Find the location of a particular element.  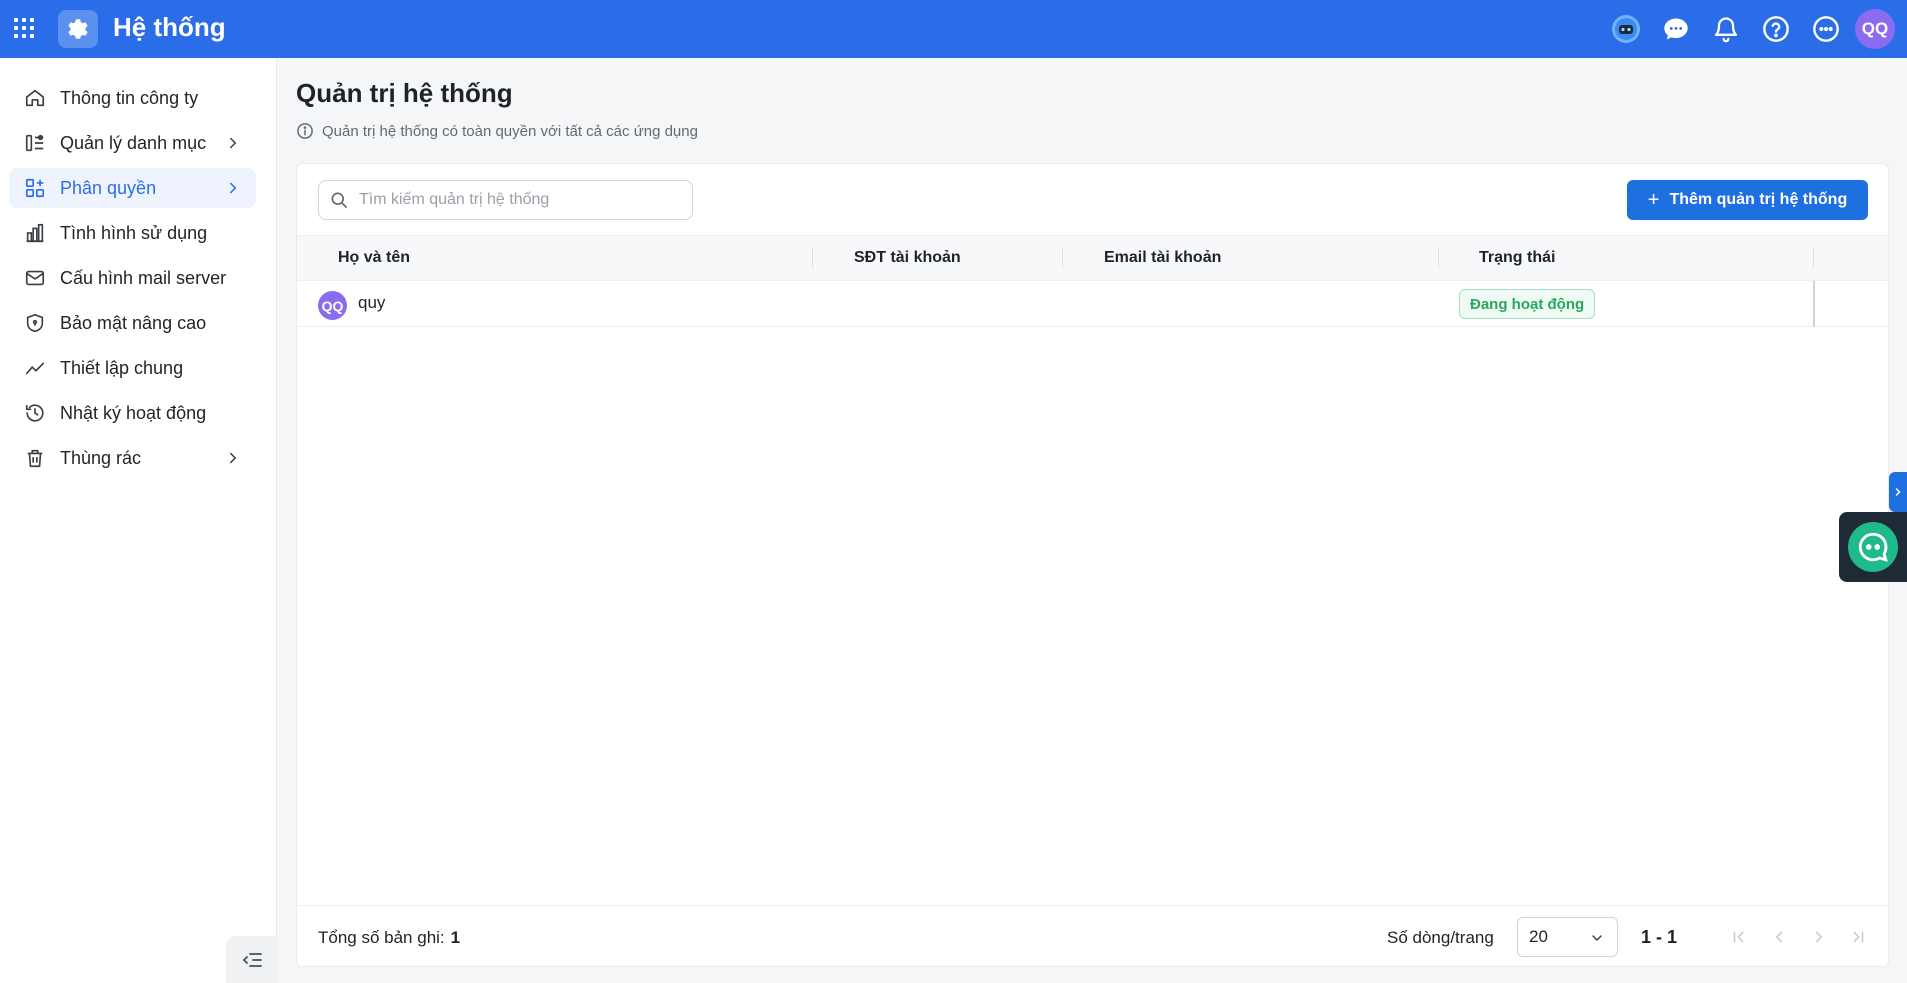

sidebar-item-usage: Tình hình sử dụng is located at coordinates (132, 233).